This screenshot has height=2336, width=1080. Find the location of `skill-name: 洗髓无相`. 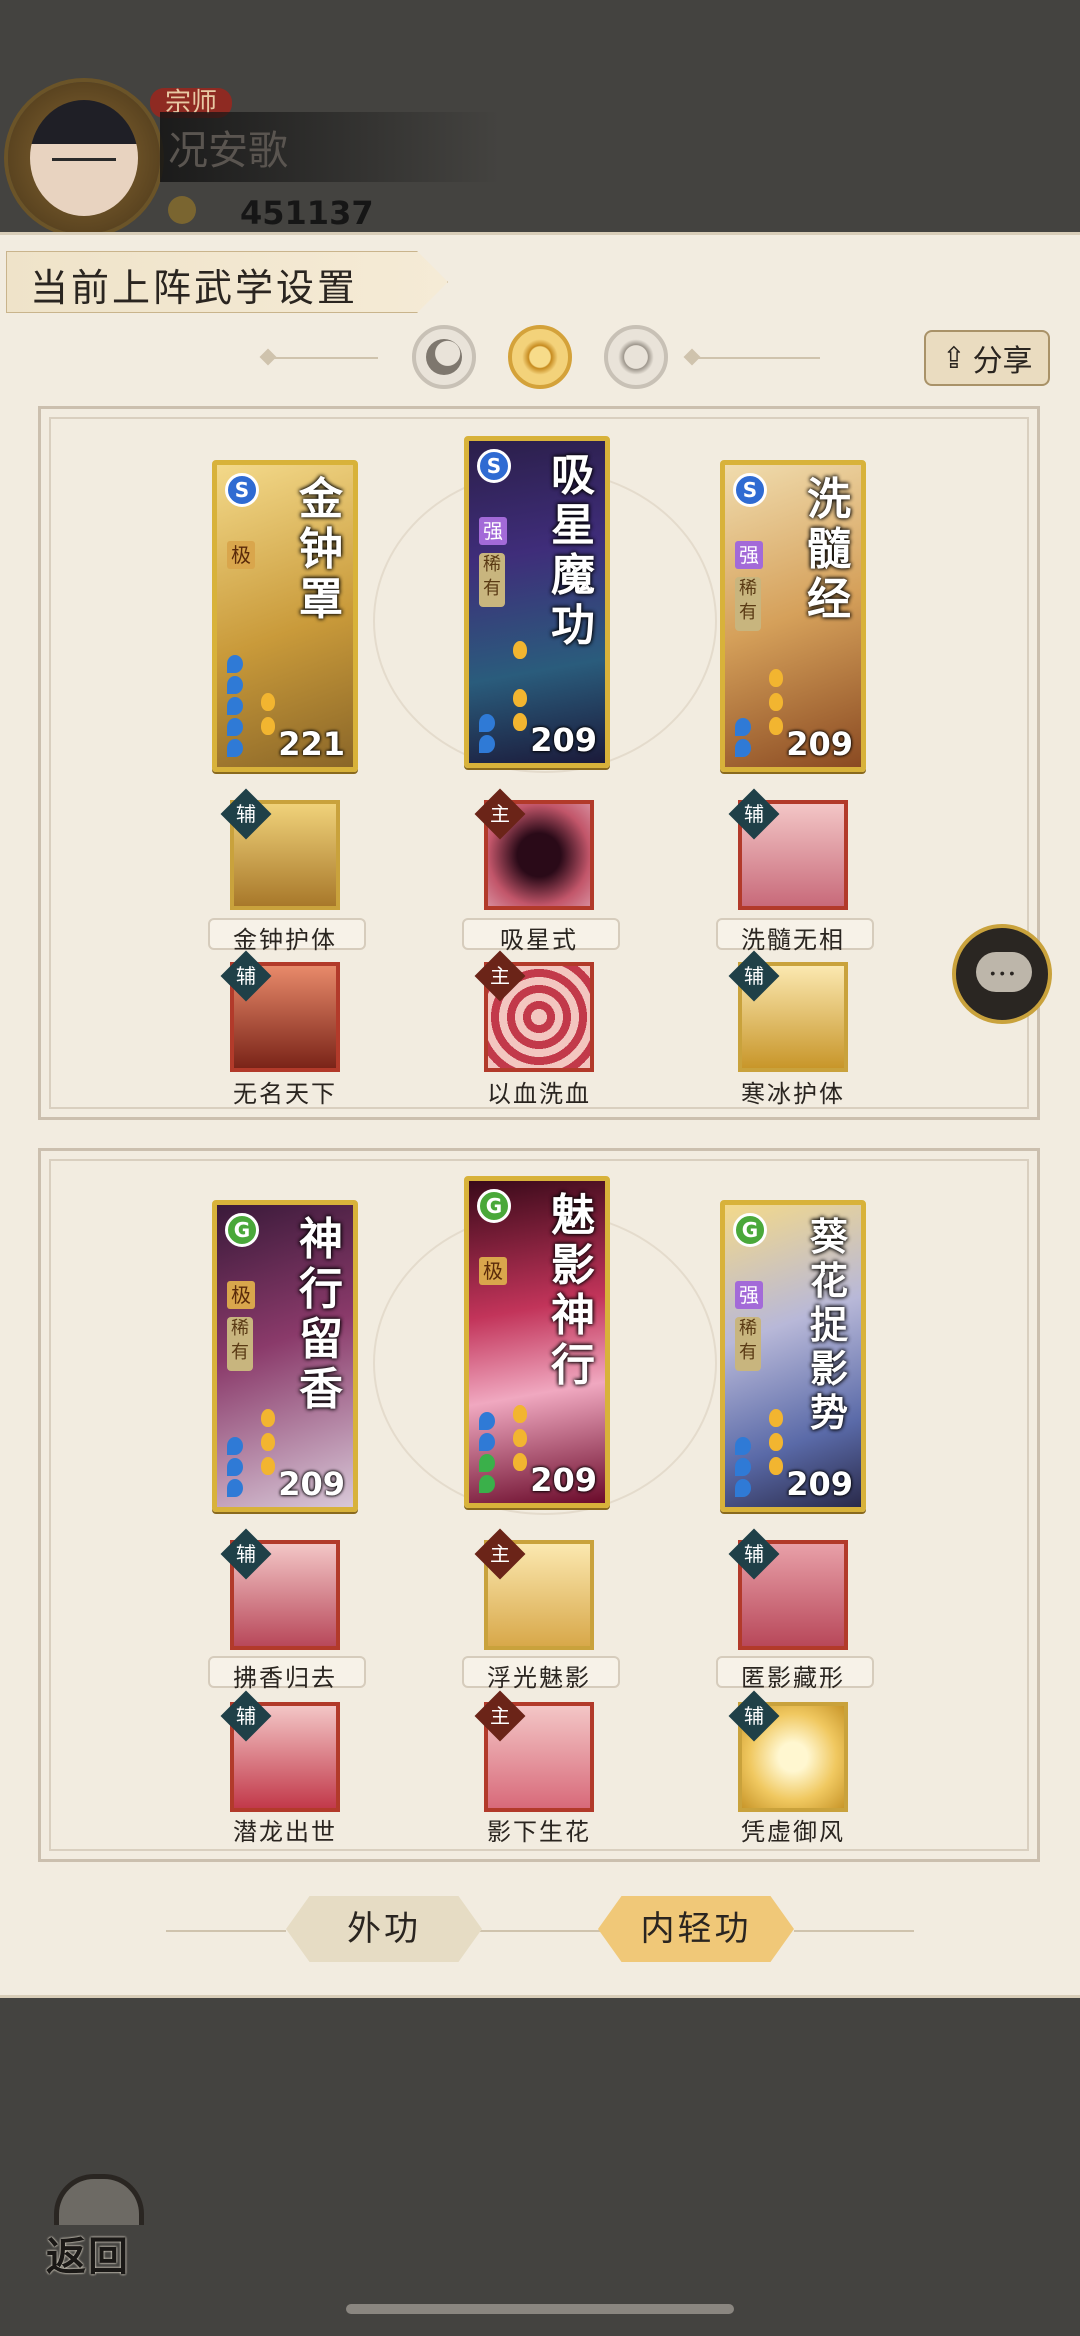

skill-name: 洗髓无相 is located at coordinates (793, 940).